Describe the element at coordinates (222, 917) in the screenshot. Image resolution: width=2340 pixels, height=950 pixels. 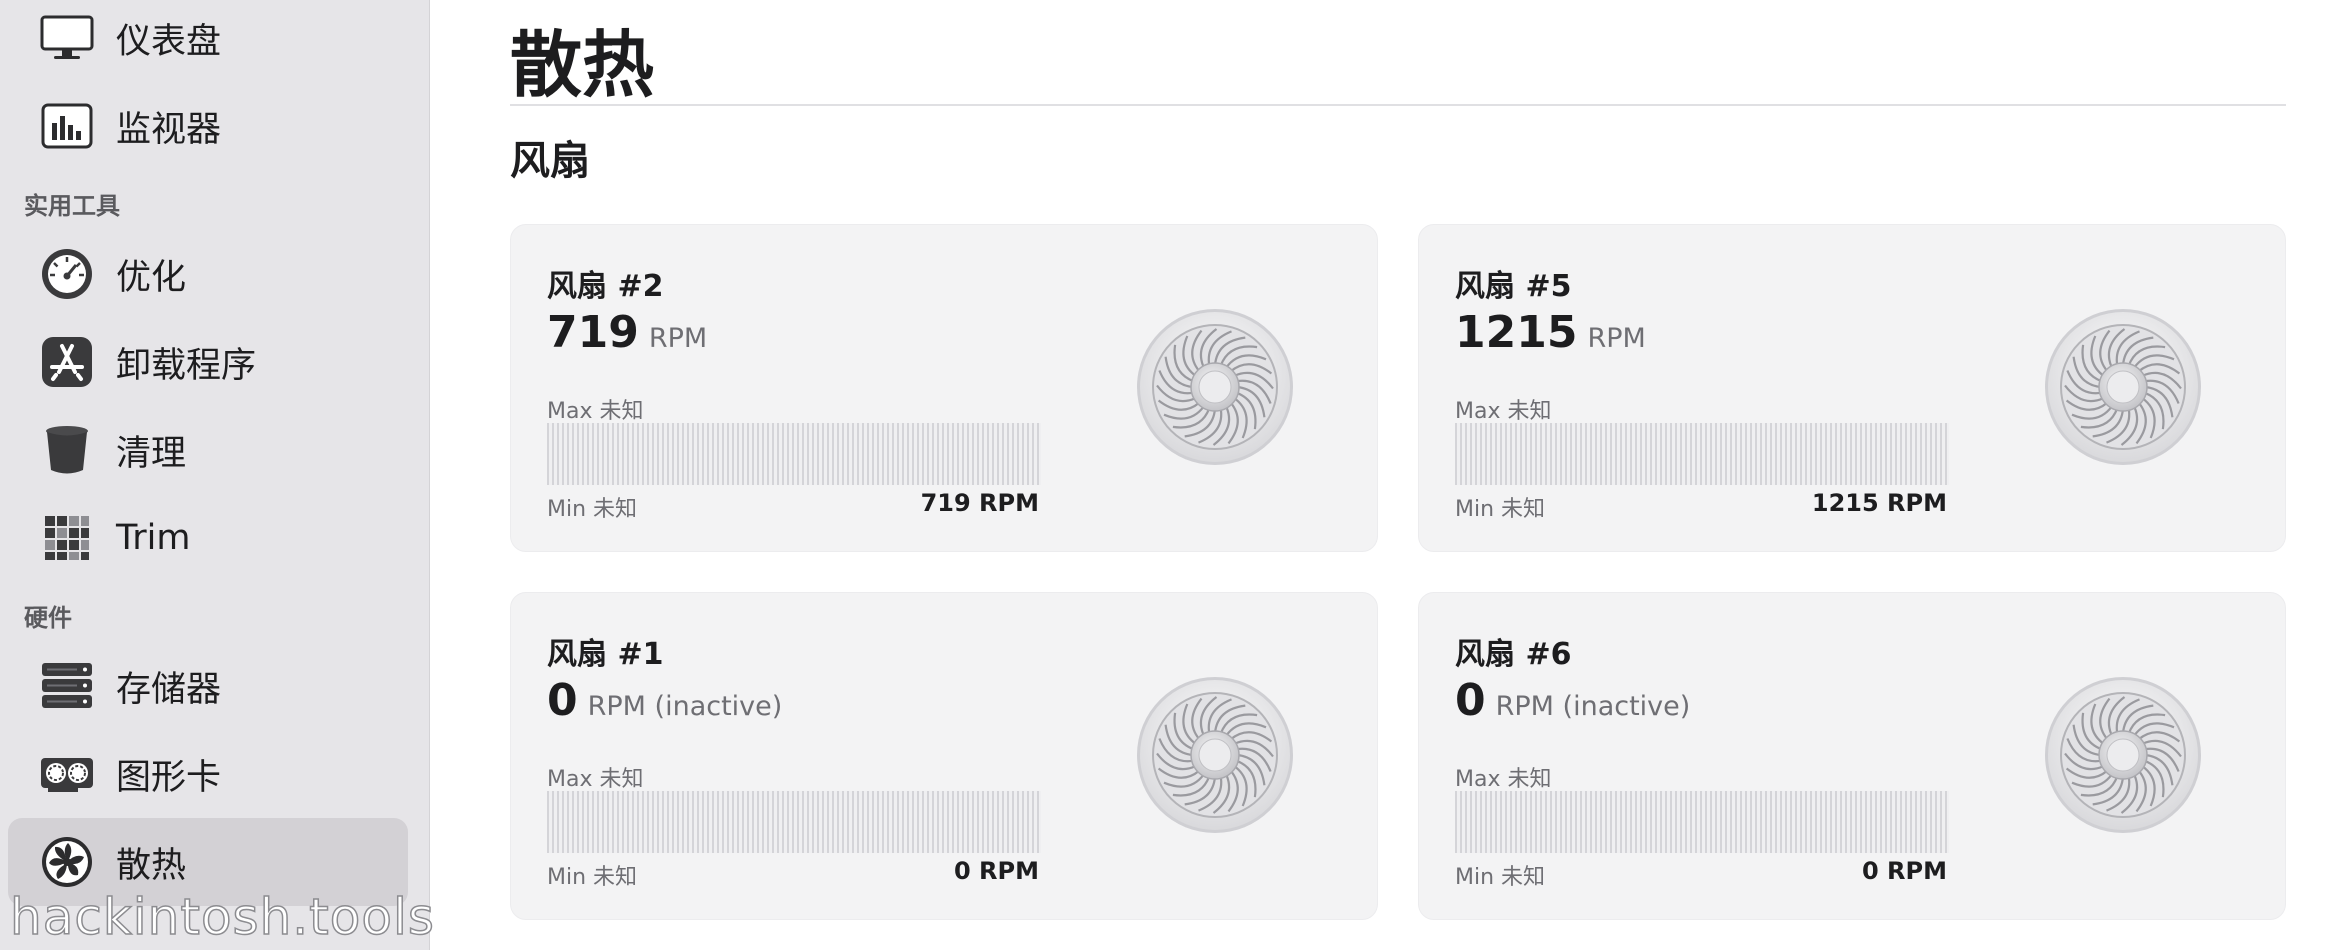
I see `watermark: hackintosh.tools` at that location.